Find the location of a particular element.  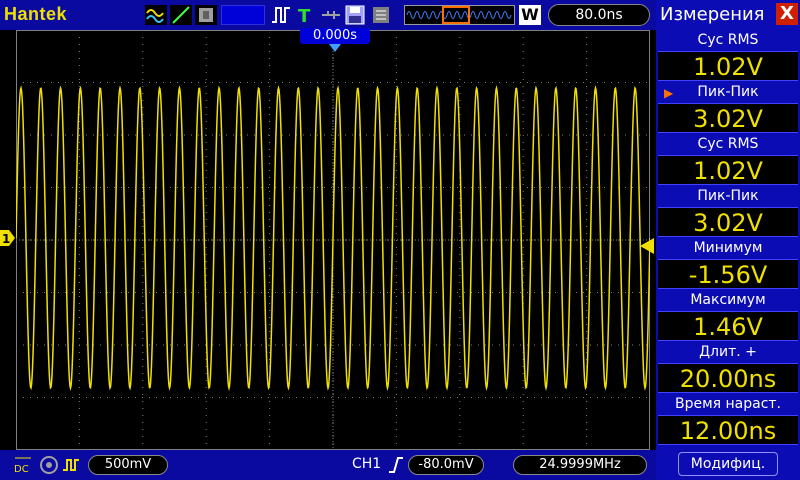

waveform-record-strip is located at coordinates (459, 15).